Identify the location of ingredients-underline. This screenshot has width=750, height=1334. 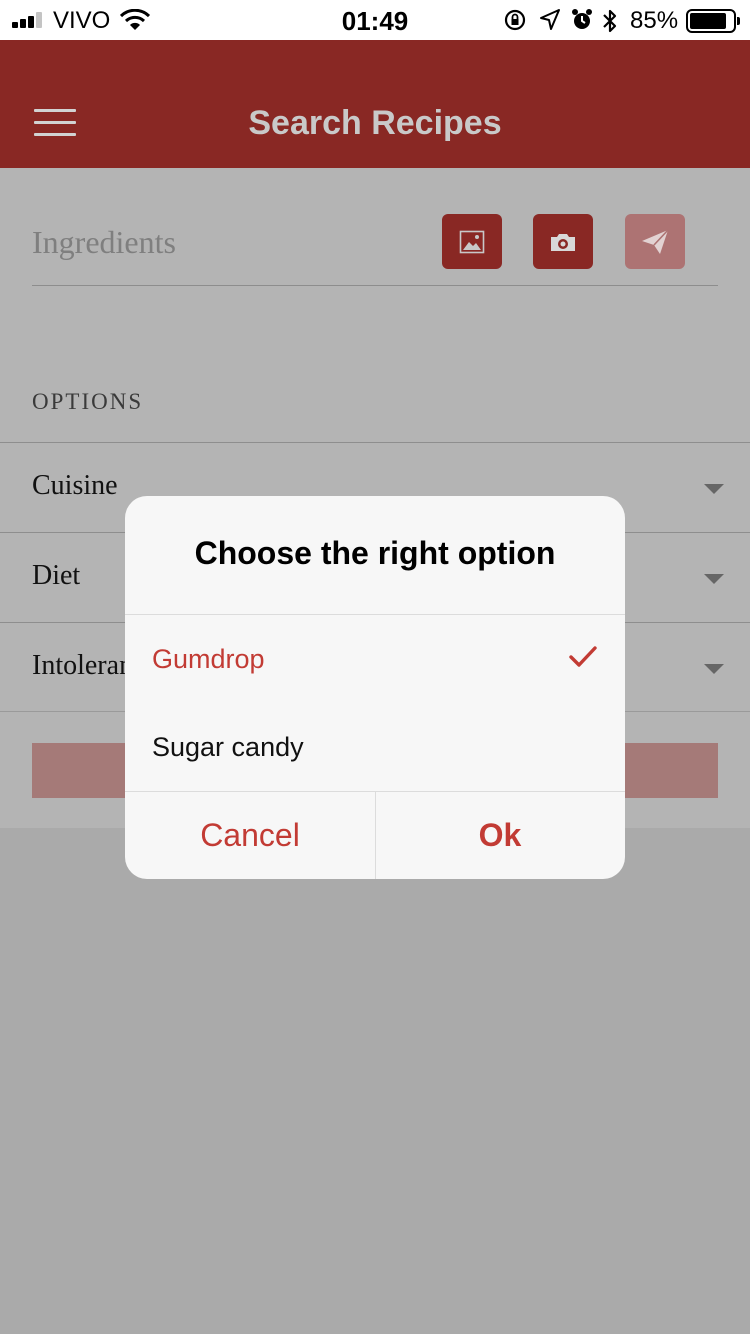
(375, 285).